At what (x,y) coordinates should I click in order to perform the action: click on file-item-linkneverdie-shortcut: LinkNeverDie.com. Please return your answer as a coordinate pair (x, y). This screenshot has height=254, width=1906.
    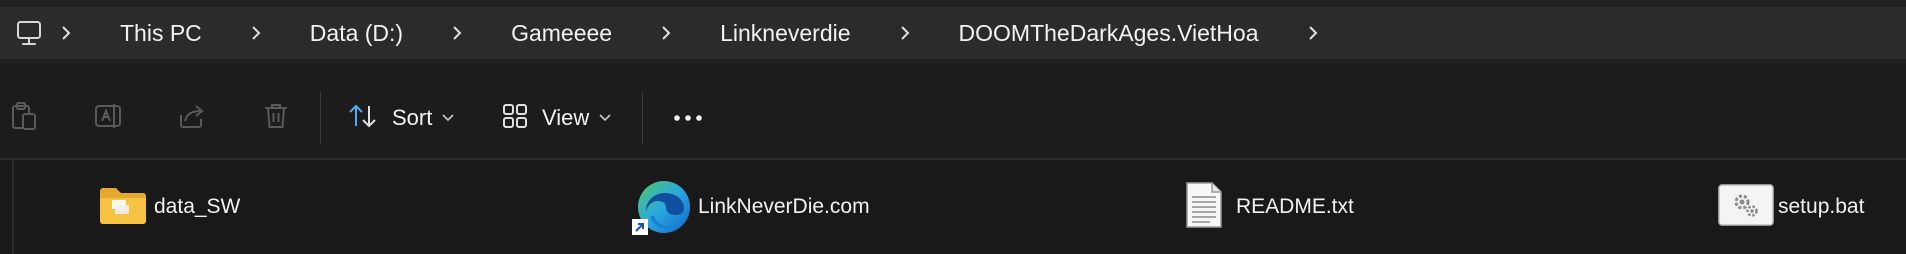
    Looking at the image, I should click on (751, 207).